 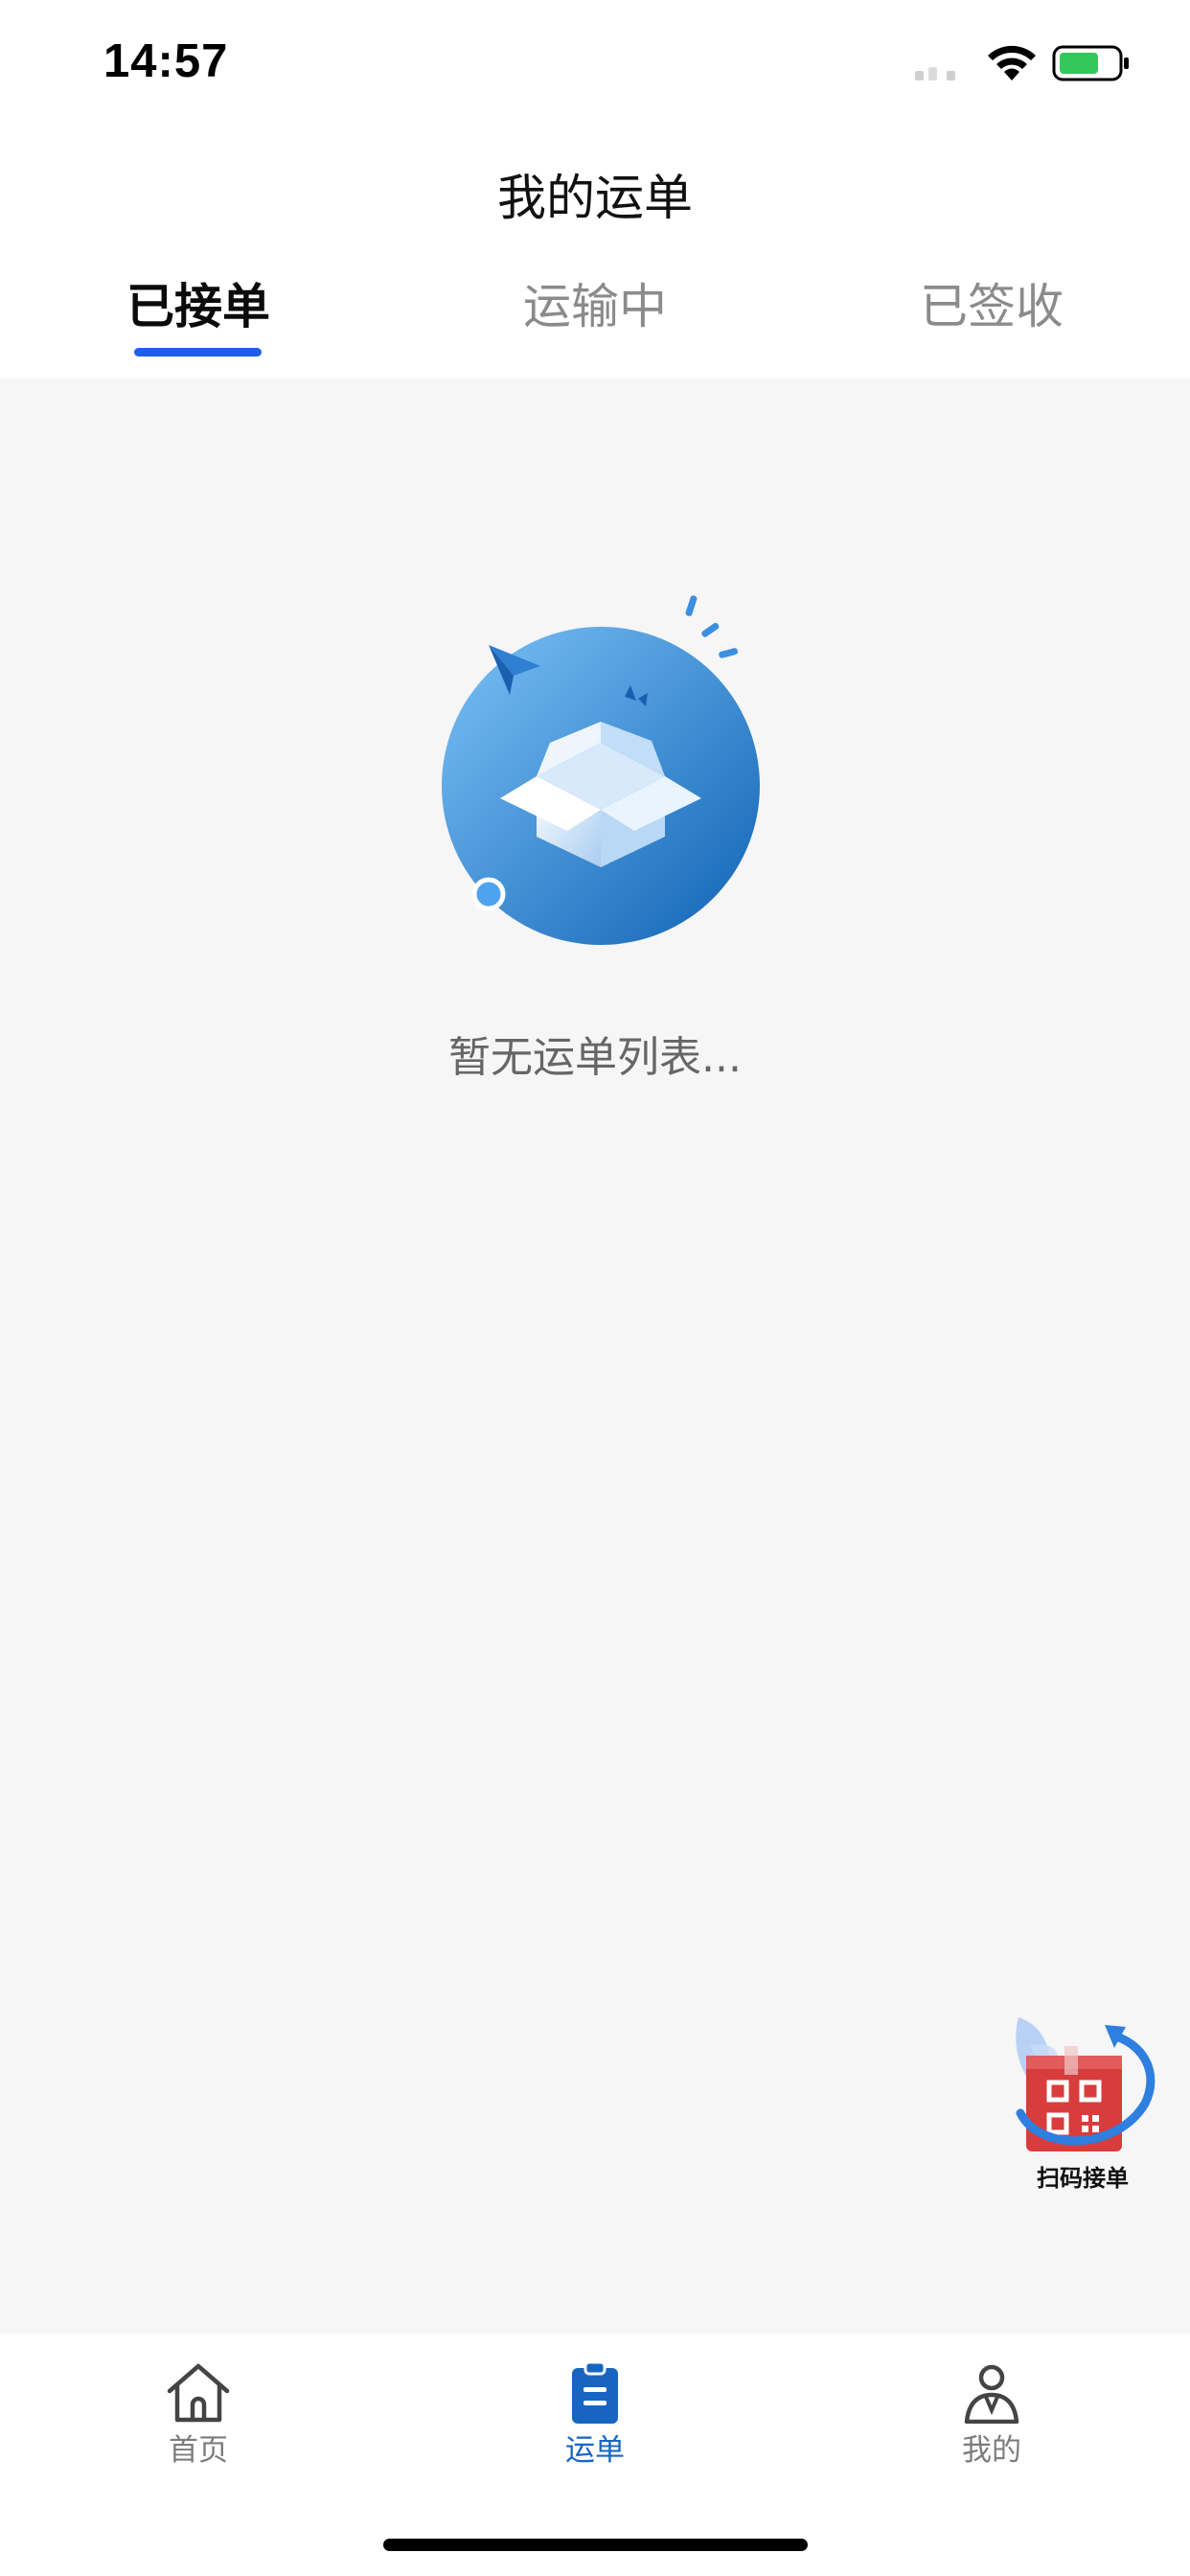 I want to click on tab-in-transit: 运输中, so click(x=595, y=326).